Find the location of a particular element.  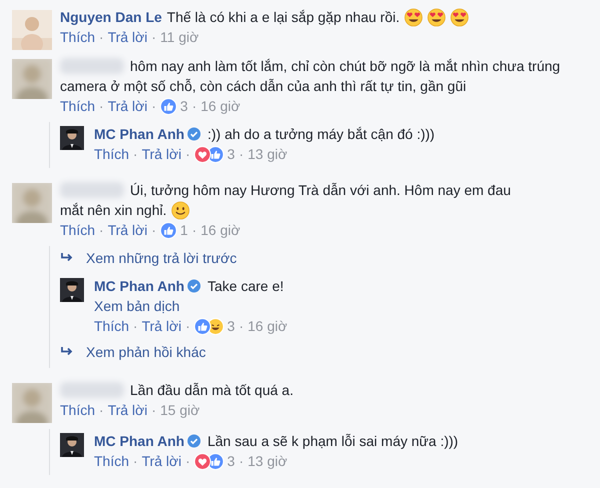

more-replies-link: Xem phản hồi khác is located at coordinates (146, 352).